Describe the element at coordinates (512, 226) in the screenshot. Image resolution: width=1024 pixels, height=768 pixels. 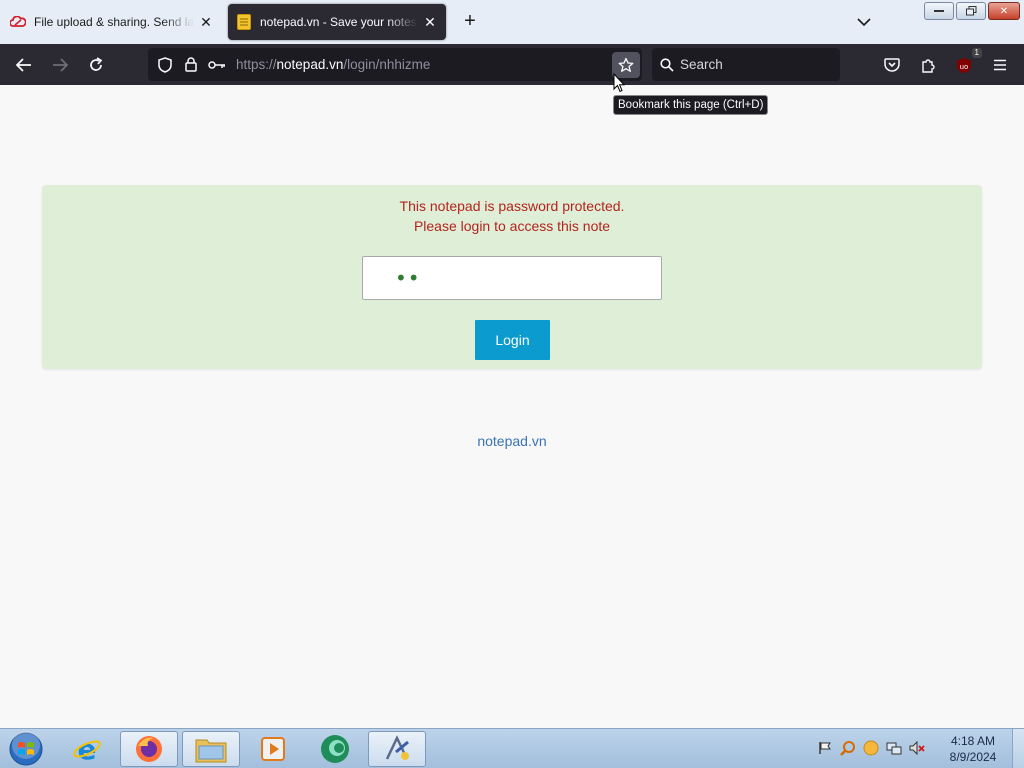
I see `login-instruction: Please login to access this note` at that location.